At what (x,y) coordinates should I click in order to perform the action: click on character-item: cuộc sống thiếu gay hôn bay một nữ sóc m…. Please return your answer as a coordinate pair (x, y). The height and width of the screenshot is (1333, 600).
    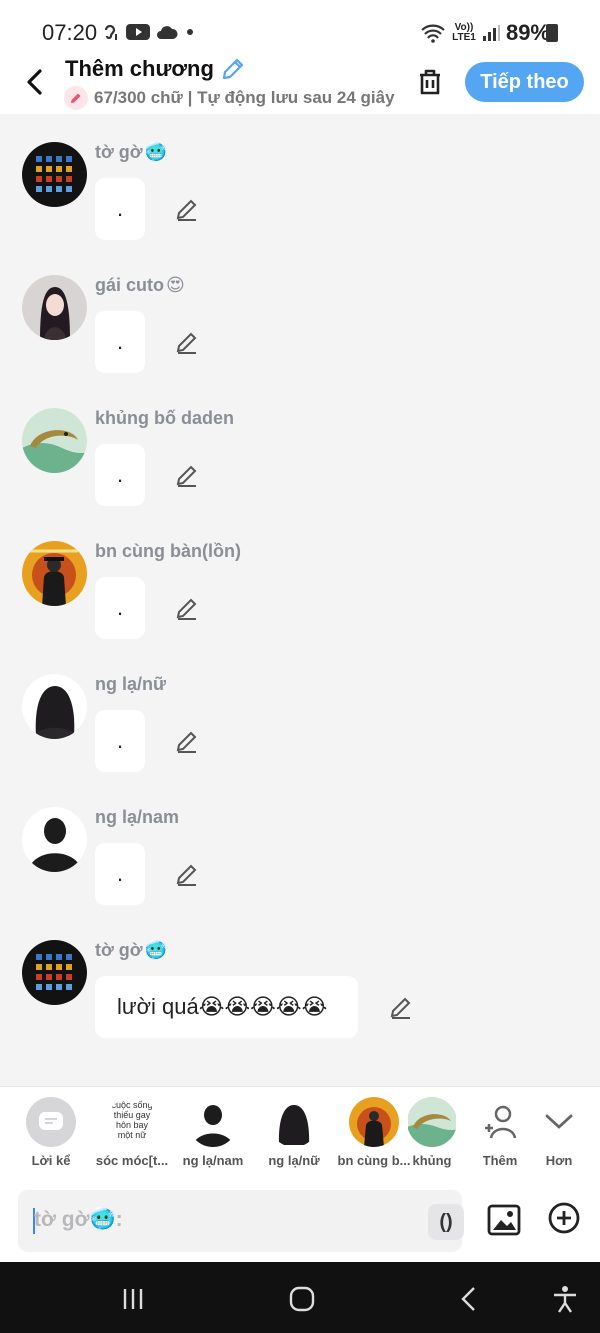
    Looking at the image, I should click on (132, 1132).